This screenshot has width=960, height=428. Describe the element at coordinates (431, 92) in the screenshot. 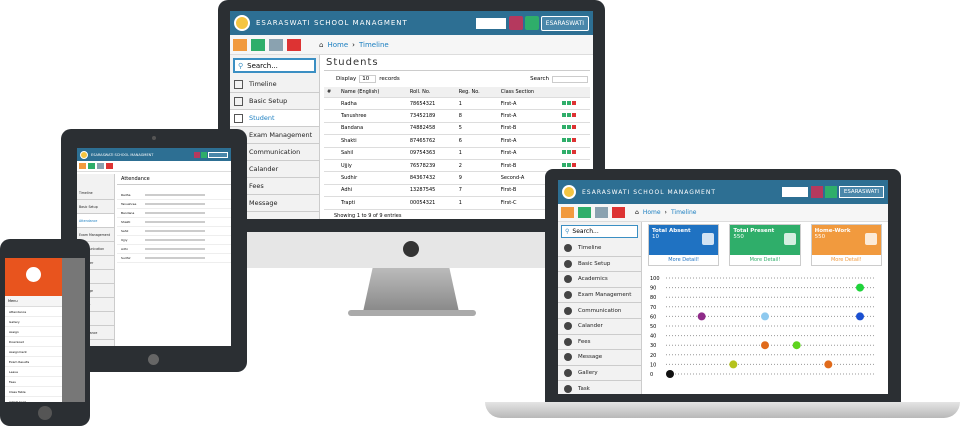

I see `column-header: Roll. No.` at that location.